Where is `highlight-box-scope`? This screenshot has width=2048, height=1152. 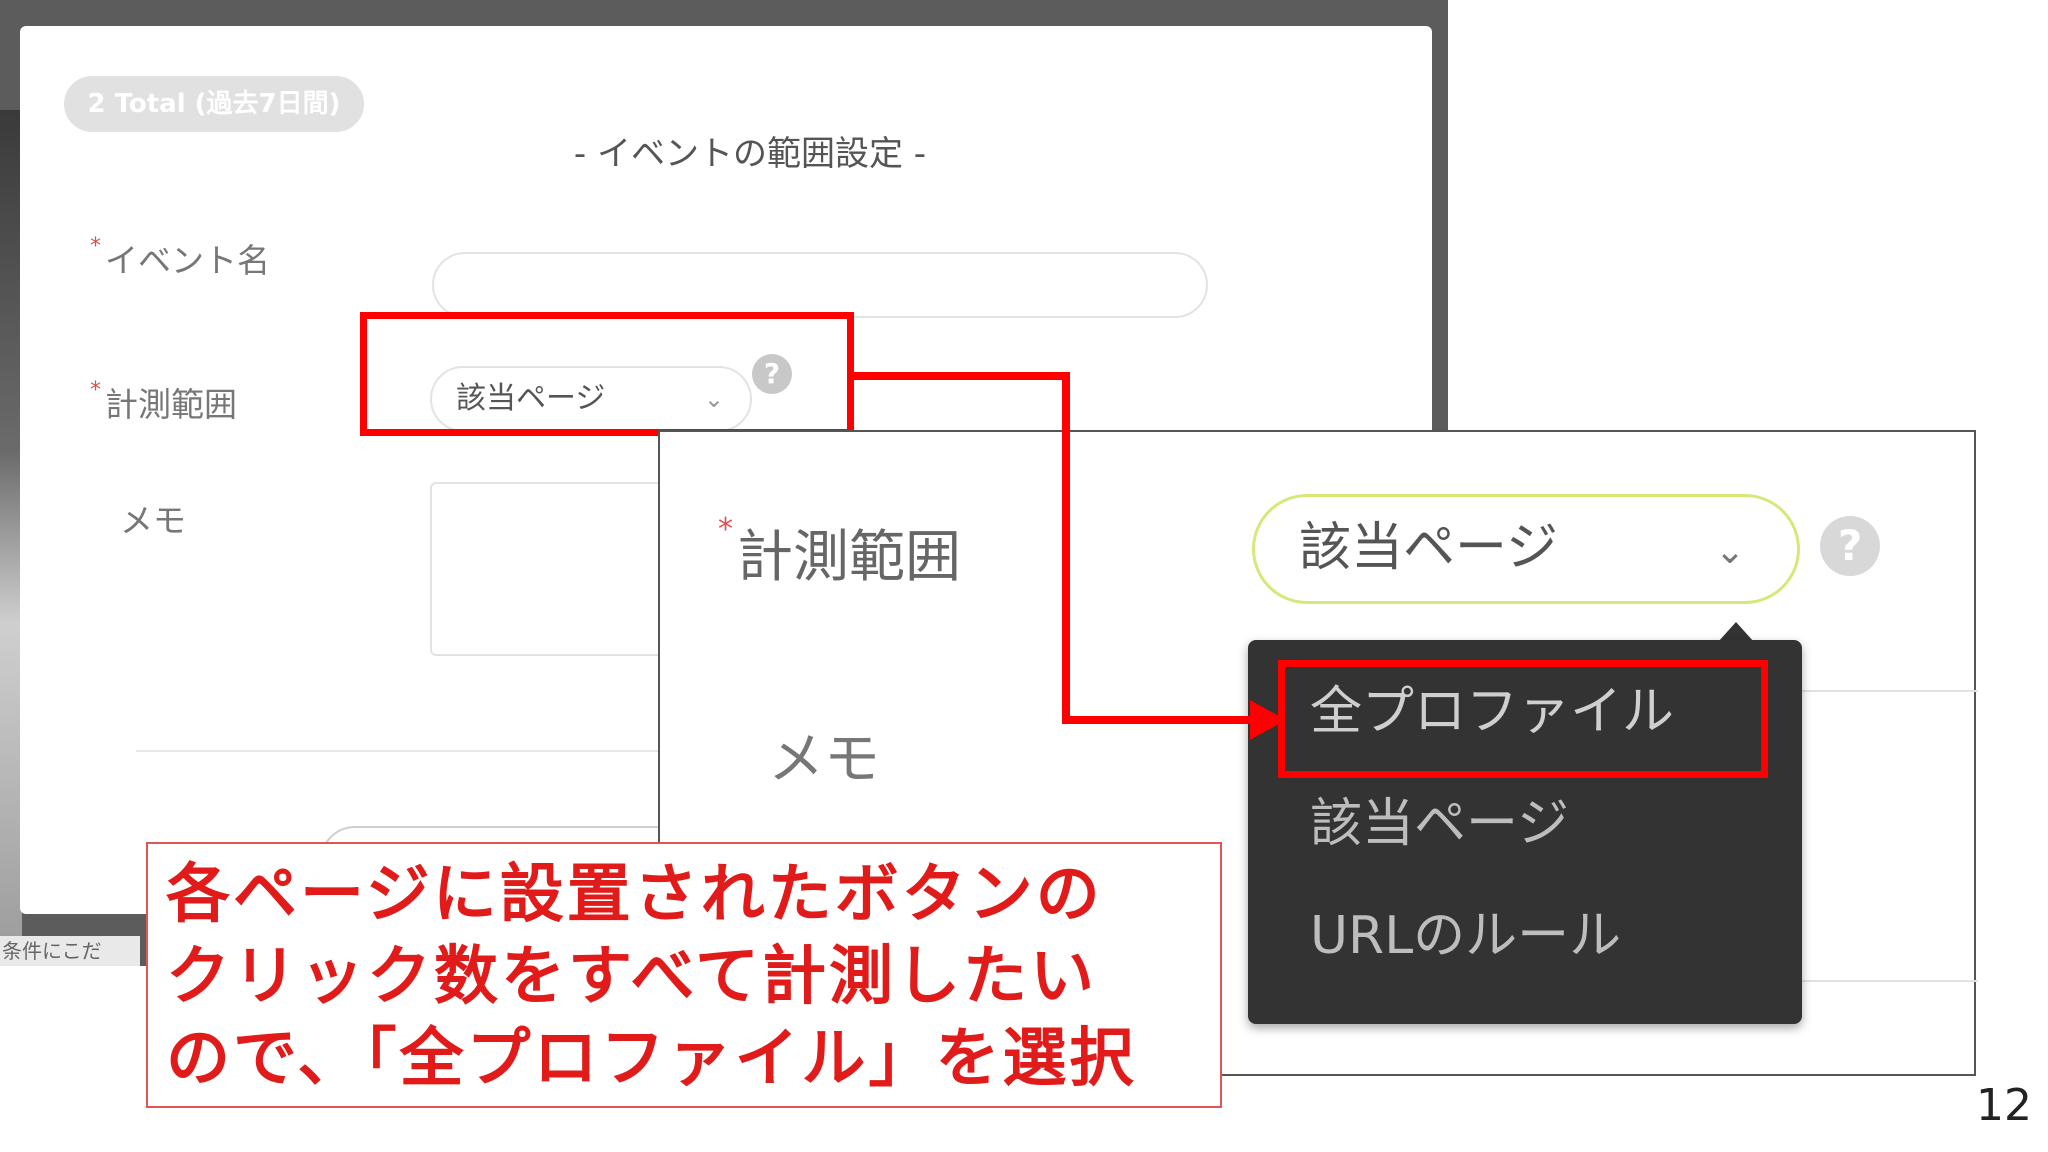 highlight-box-scope is located at coordinates (607, 374).